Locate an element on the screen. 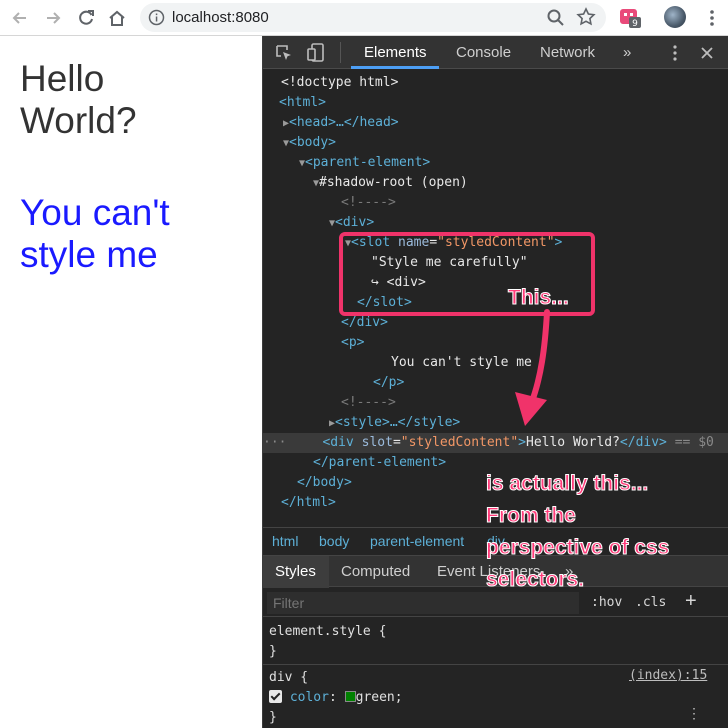 Image resolution: width=728 pixels, height=728 pixels. tree-line-p-text: You can't style me is located at coordinates (495, 363).